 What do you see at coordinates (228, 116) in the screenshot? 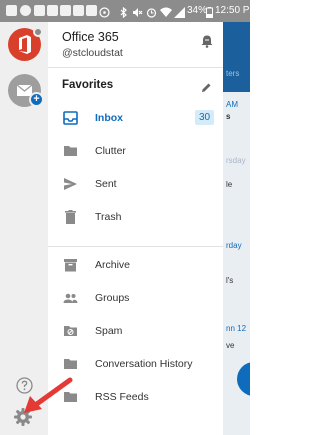
I see `message-snippet: s` at bounding box center [228, 116].